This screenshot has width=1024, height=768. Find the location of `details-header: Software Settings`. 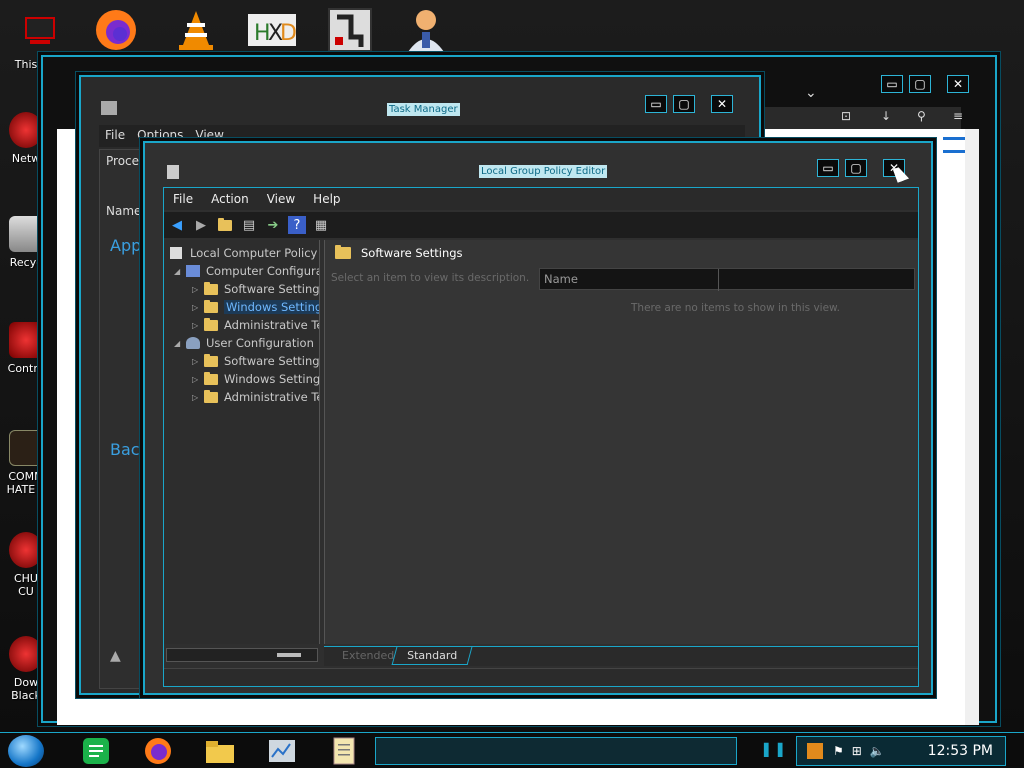

details-header: Software Settings is located at coordinates (399, 252).